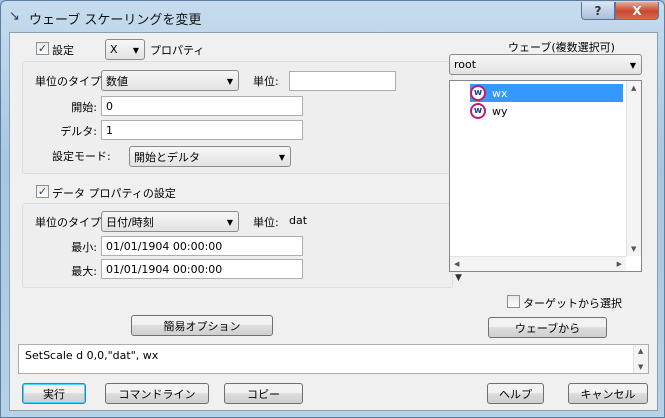 The width and height of the screenshot is (665, 418). I want to click on mode-label: 設定モード:, so click(81, 156).